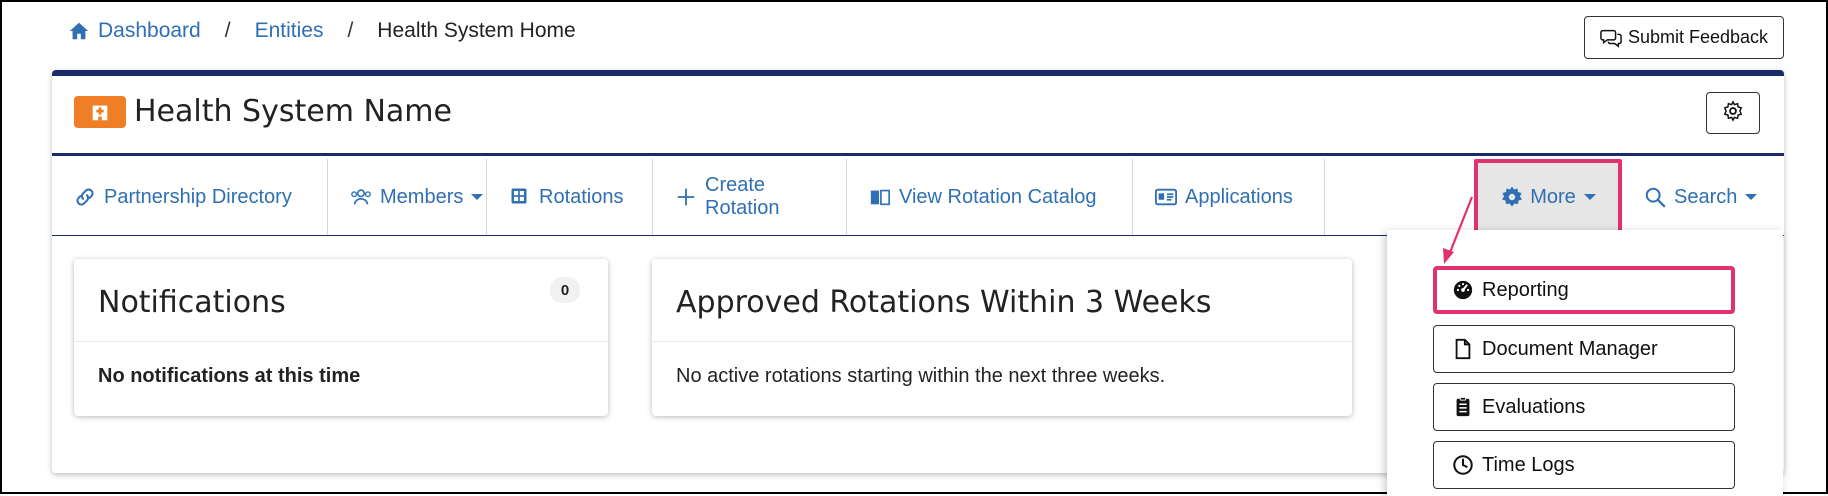  I want to click on nav-view-rotation-catalog: View Rotation Catalog, so click(990, 197).